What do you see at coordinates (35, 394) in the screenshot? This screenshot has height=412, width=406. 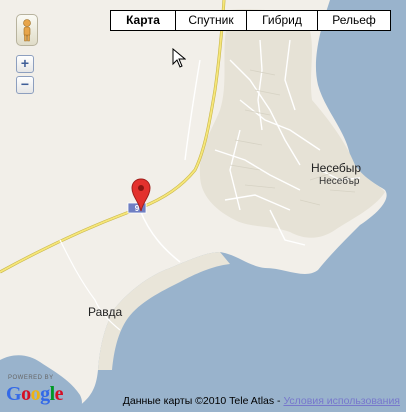 I see `google-wordmark: Google` at bounding box center [35, 394].